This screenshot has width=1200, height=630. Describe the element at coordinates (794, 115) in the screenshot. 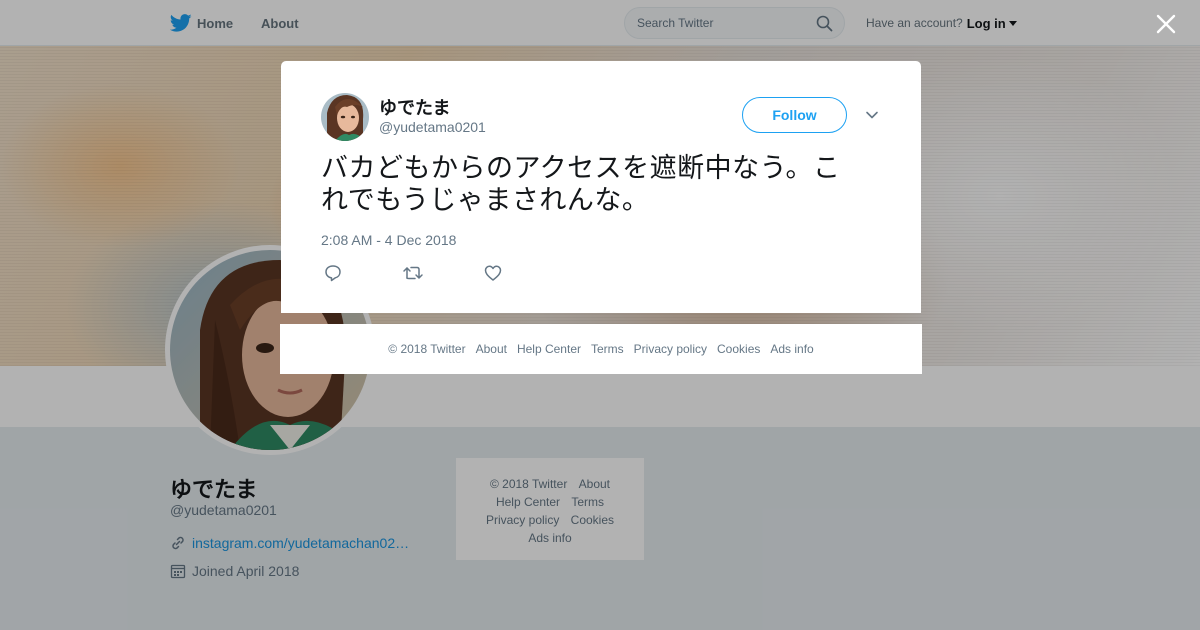

I see `follow-button: Follow` at that location.